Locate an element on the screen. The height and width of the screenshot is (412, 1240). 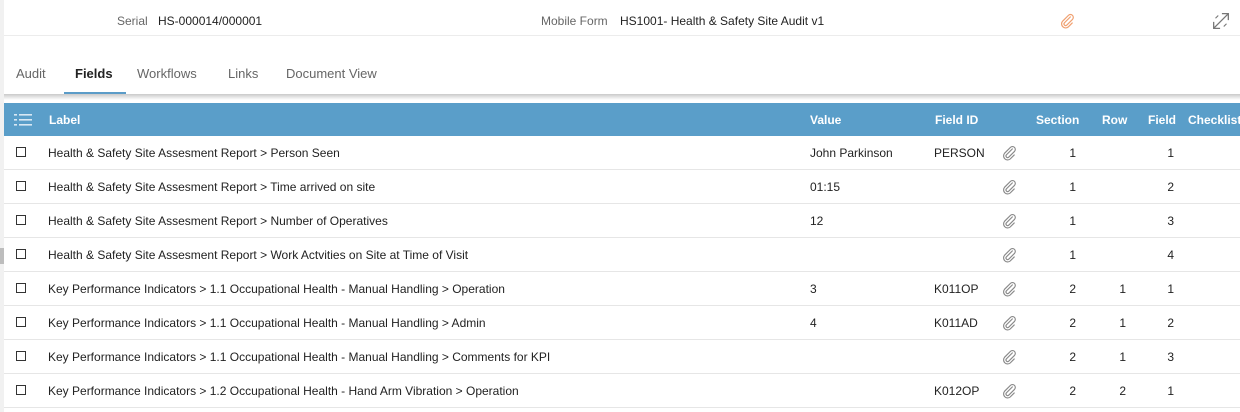
row-field: 4 is located at coordinates (1170, 255).